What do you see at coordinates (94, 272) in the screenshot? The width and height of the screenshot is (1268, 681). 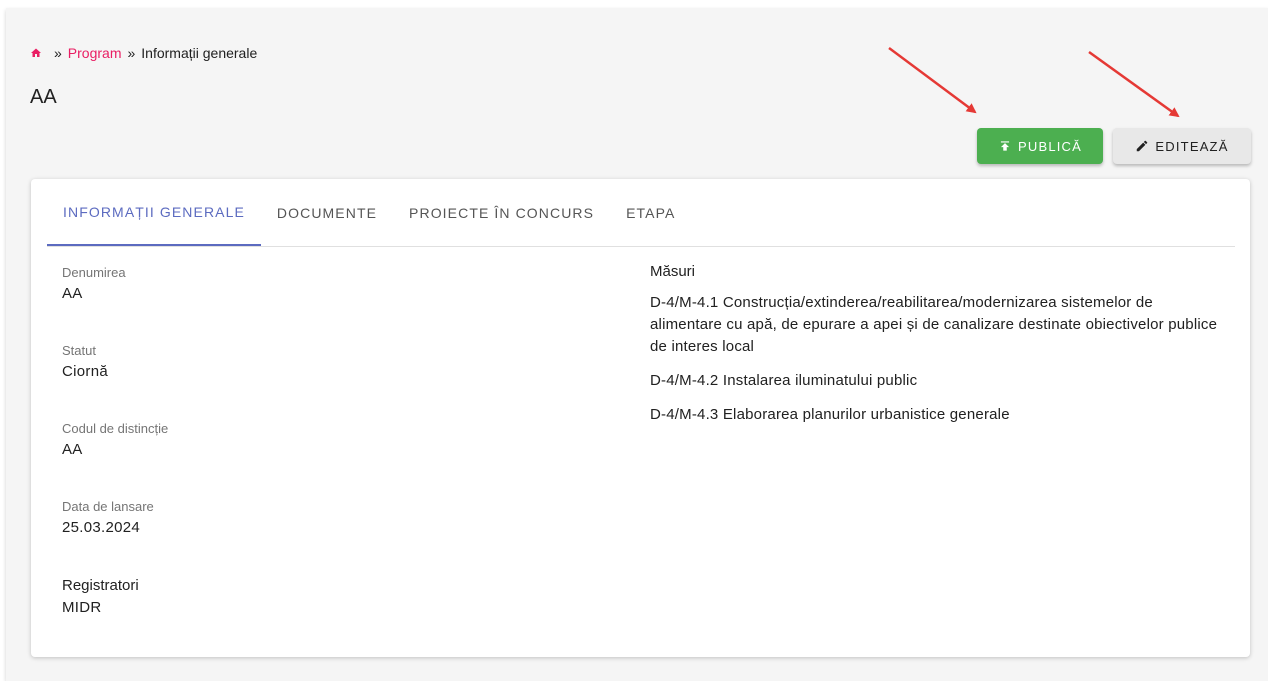 I see `field-label: Denumirea` at bounding box center [94, 272].